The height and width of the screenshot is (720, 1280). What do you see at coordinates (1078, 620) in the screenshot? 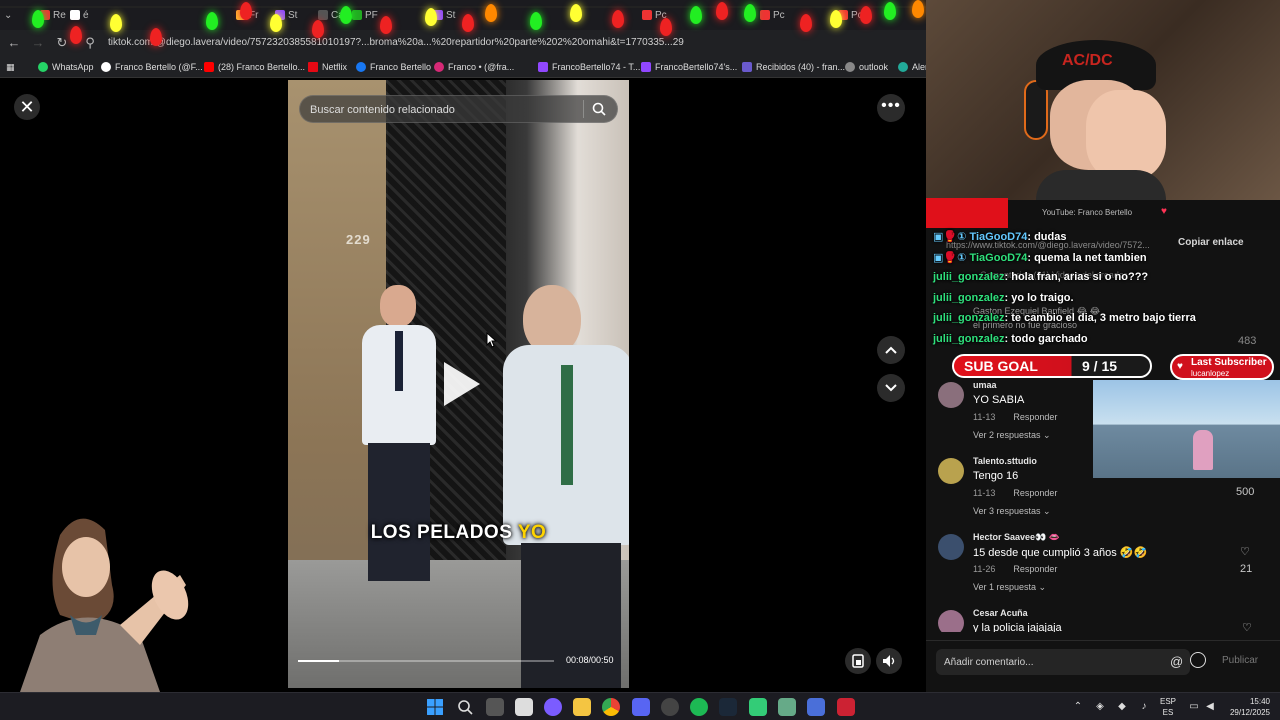
I see `comment-item: Cesar Acuña y la policia jajajaja` at bounding box center [1078, 620].